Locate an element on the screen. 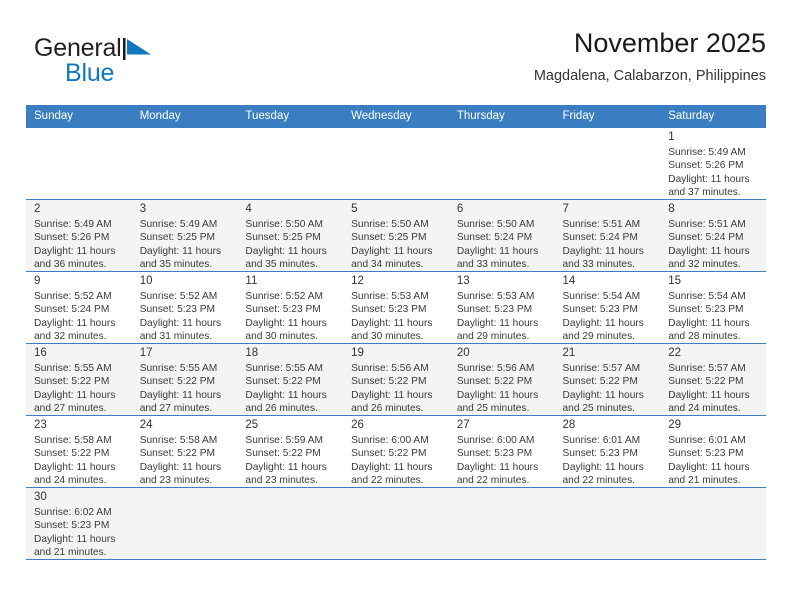 The width and height of the screenshot is (792, 612). calendar-cell-empty is located at coordinates (607, 163).